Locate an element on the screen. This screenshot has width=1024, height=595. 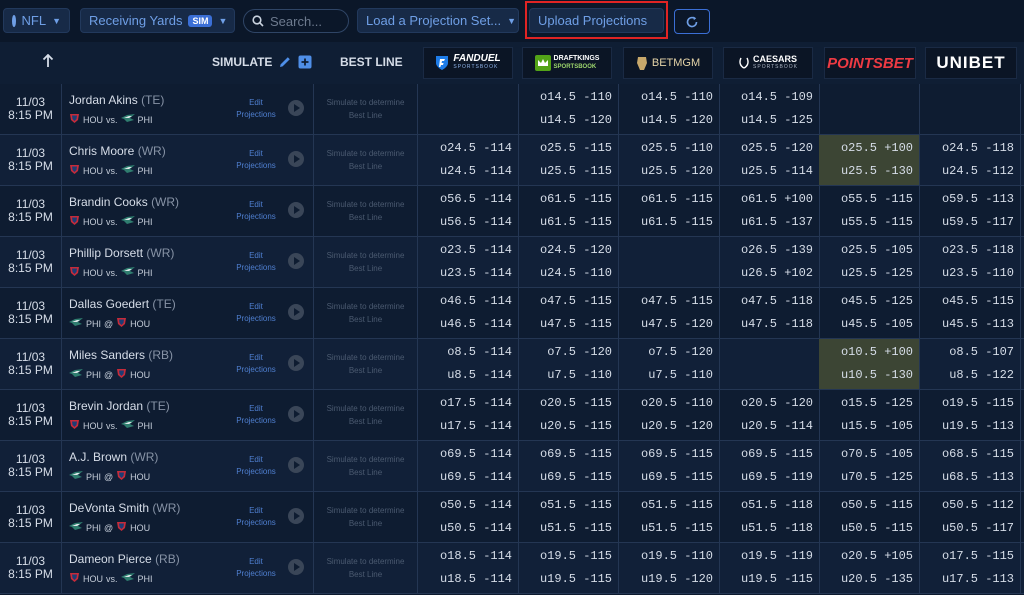
over-line: o25.5 -105 is located at coordinates (877, 250).